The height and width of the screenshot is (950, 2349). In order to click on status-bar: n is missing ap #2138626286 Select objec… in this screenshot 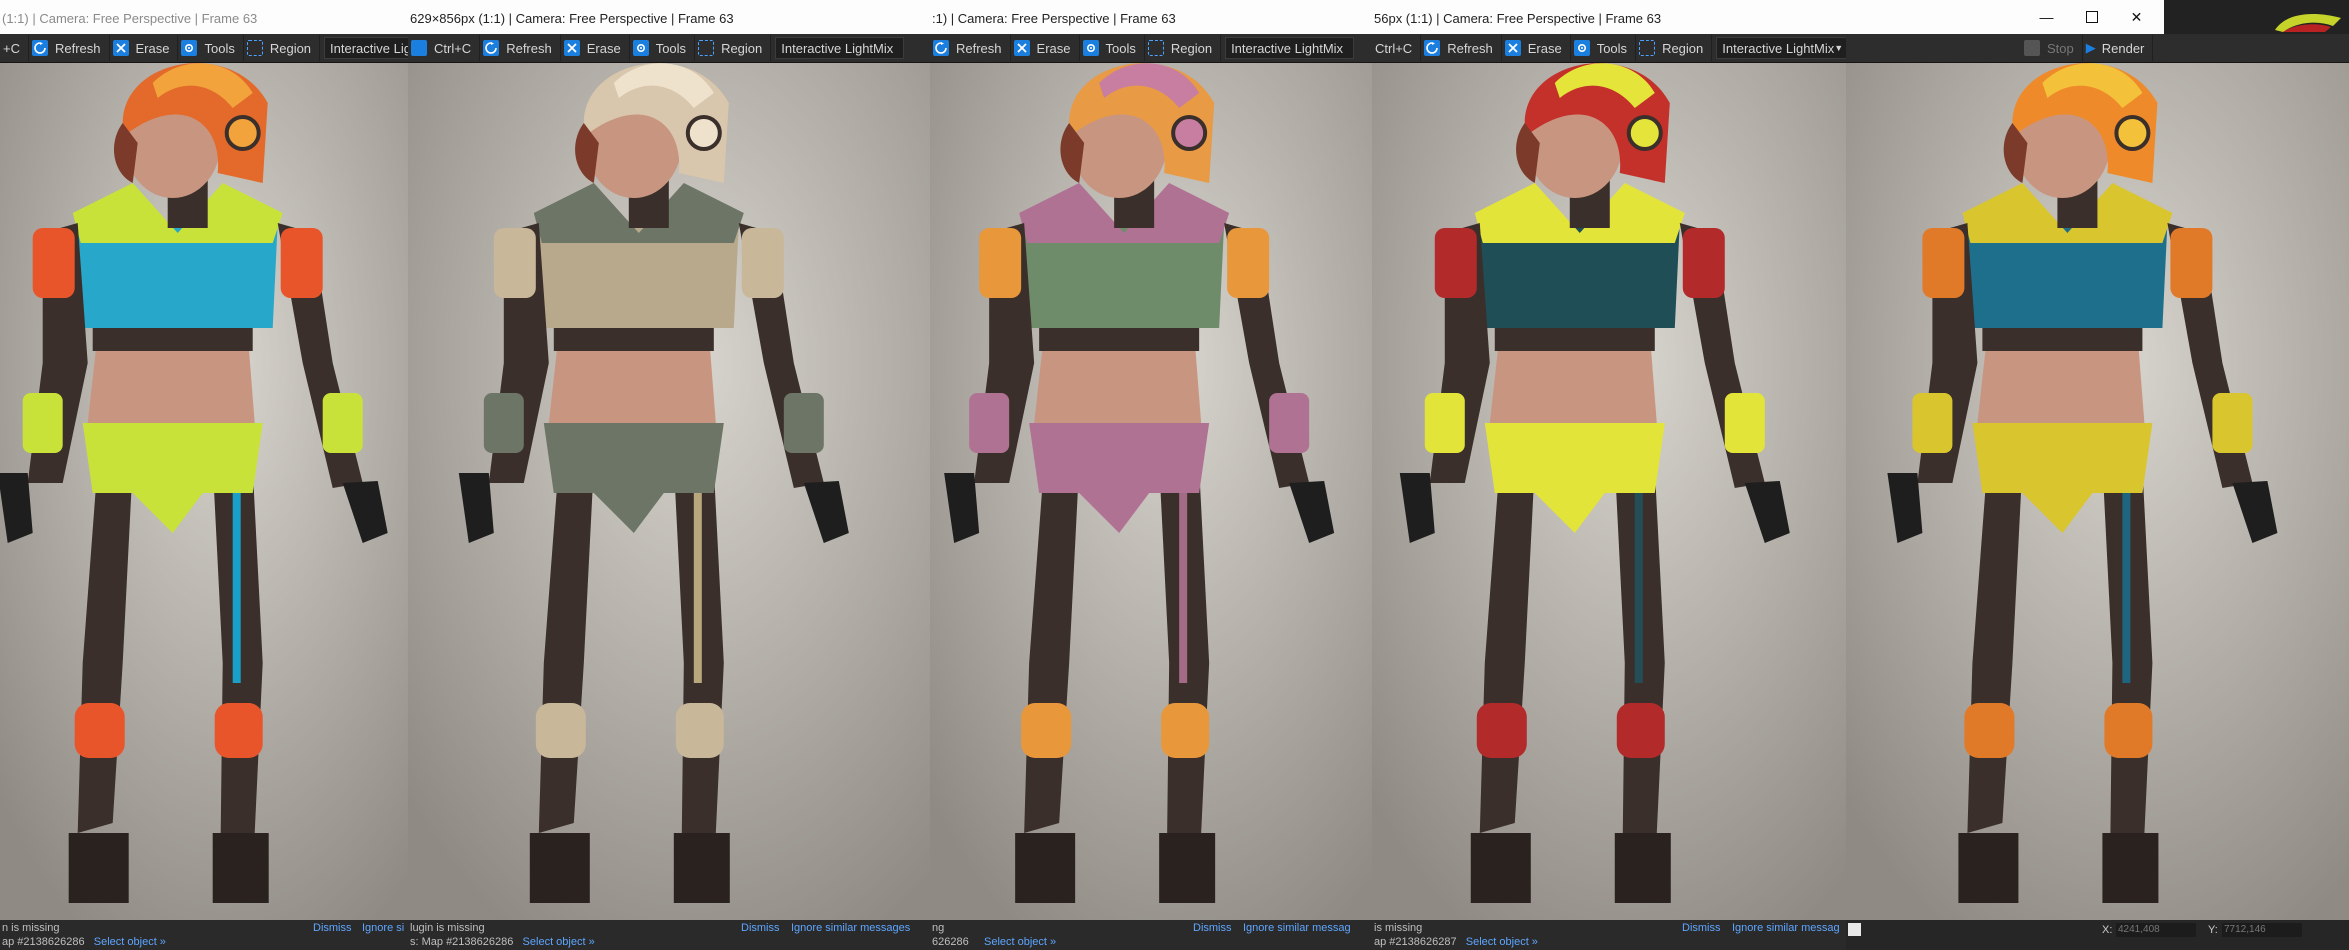, I will do `click(205, 935)`.